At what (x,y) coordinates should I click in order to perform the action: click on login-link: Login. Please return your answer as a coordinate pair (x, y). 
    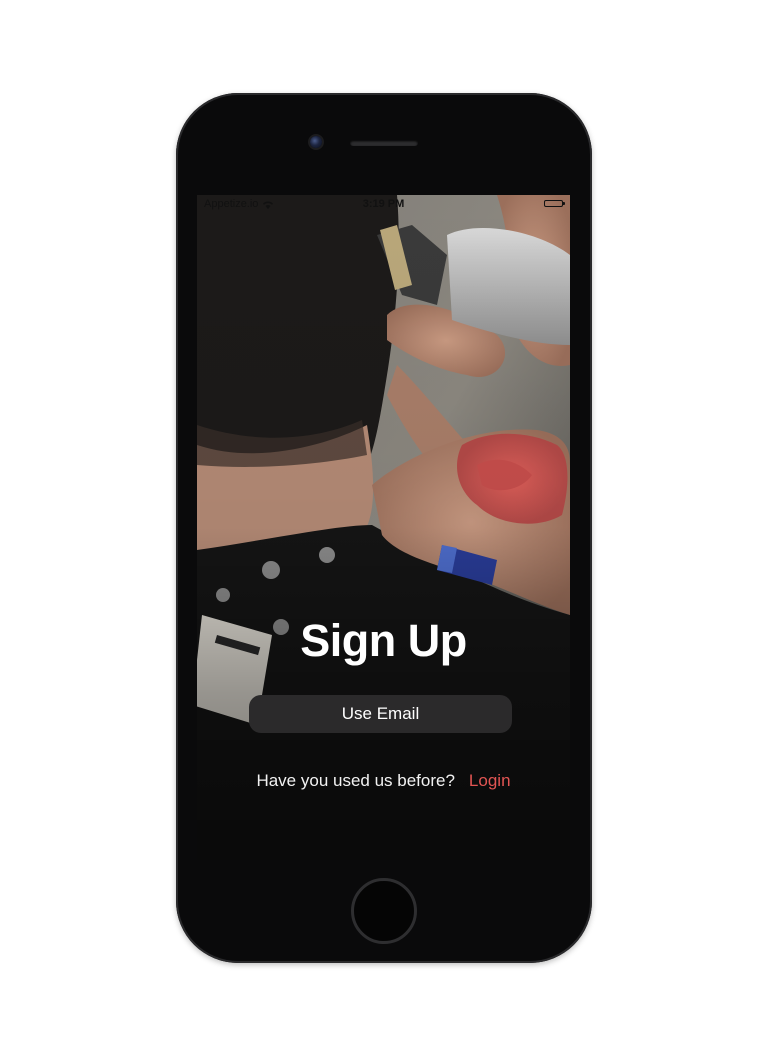
    Looking at the image, I should click on (490, 780).